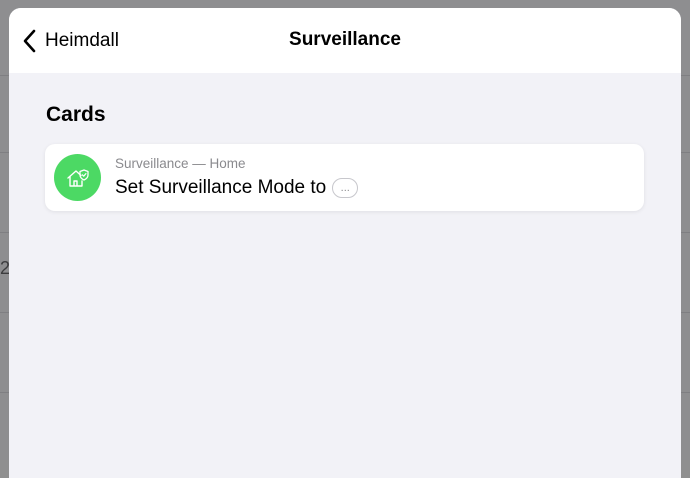 This screenshot has width=690, height=478. What do you see at coordinates (76, 114) in the screenshot?
I see `section-title: Cards` at bounding box center [76, 114].